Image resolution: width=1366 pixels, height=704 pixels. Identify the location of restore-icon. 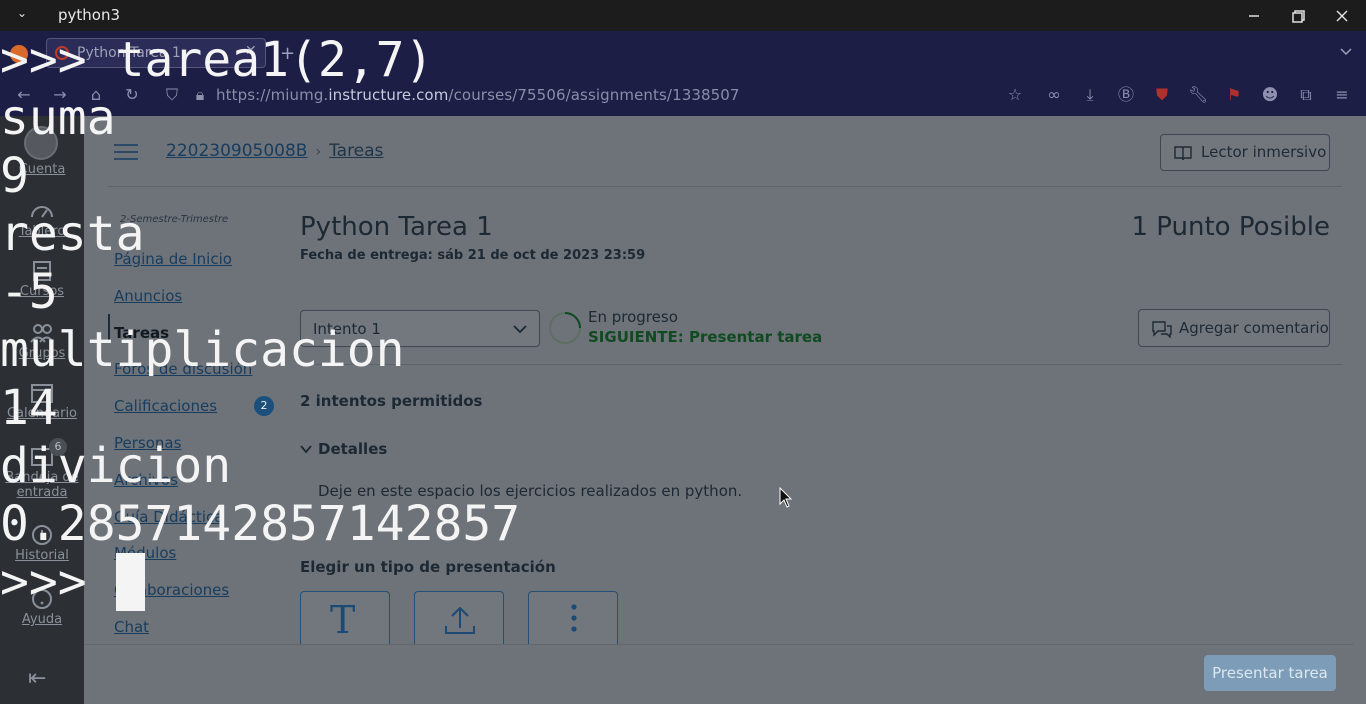
(1298, 16).